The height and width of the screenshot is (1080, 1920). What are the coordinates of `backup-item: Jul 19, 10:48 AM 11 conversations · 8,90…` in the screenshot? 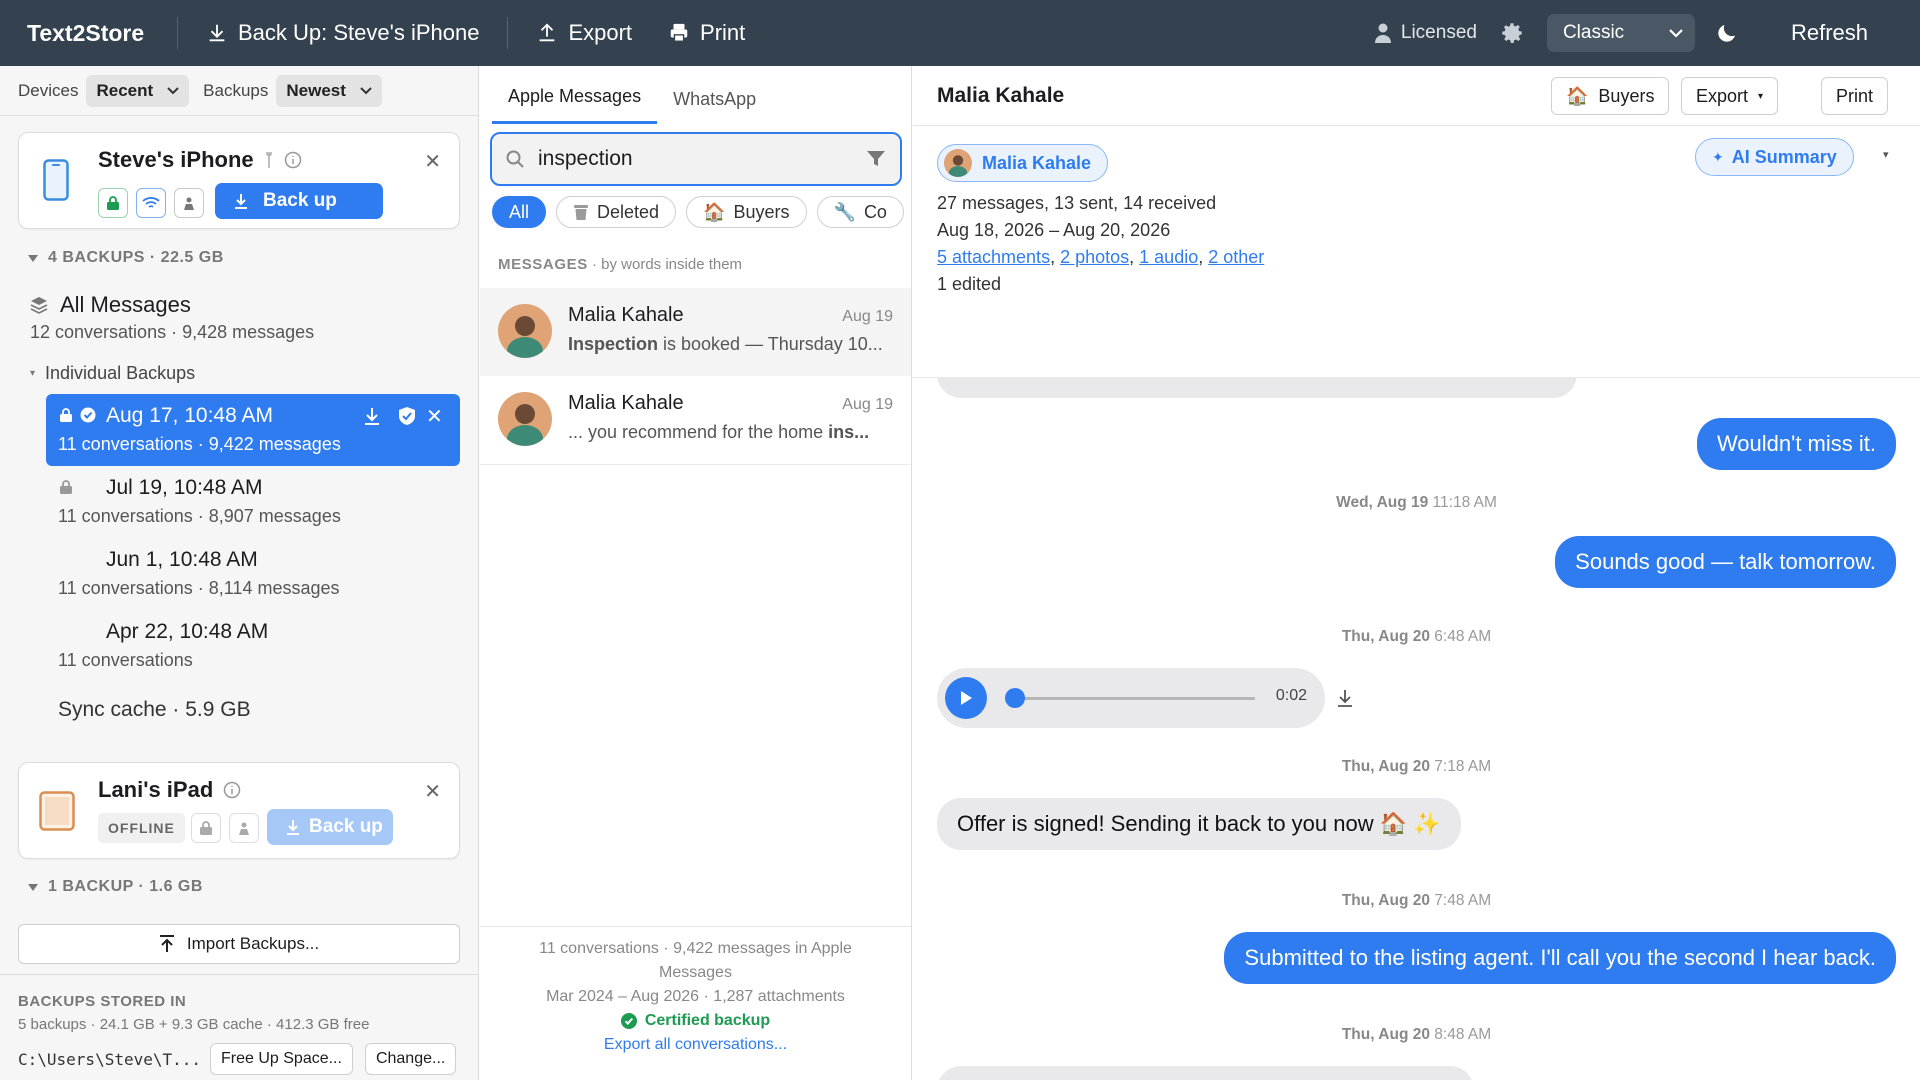 It's located at (253, 502).